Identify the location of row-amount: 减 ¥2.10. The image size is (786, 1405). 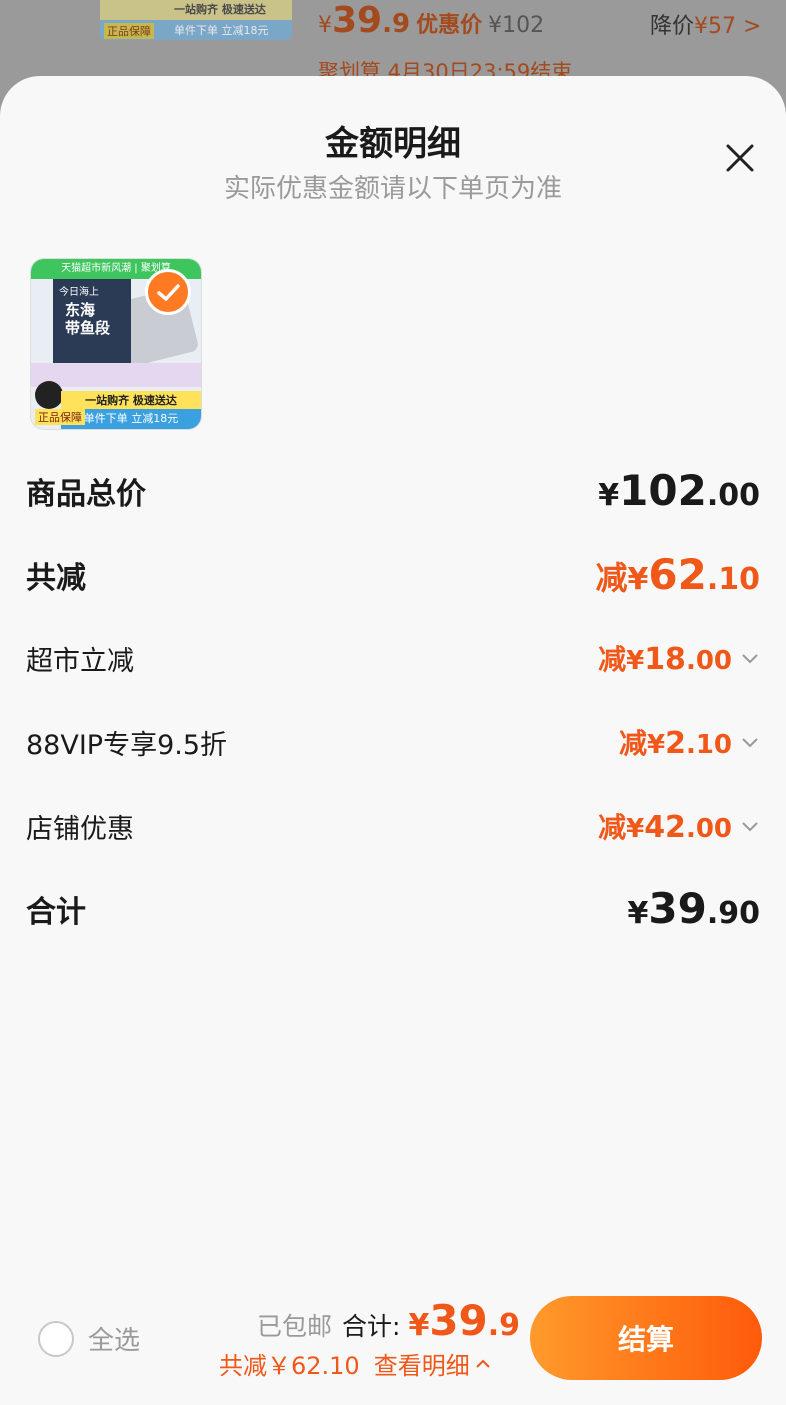
(689, 742).